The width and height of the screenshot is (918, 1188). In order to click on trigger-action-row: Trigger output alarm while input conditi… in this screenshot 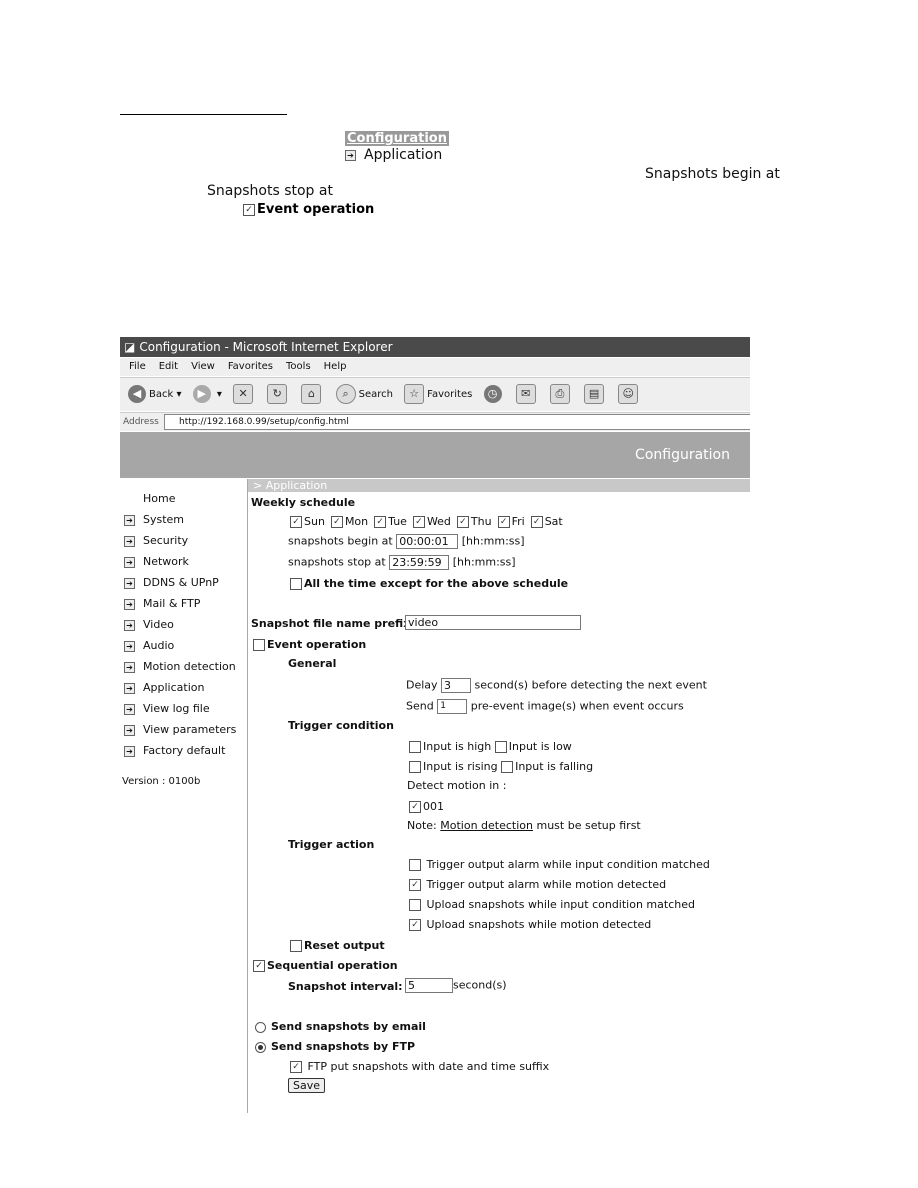, I will do `click(559, 864)`.